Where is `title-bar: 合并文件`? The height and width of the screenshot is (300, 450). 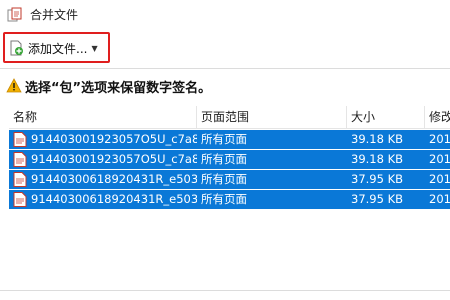 title-bar: 合并文件 is located at coordinates (225, 16).